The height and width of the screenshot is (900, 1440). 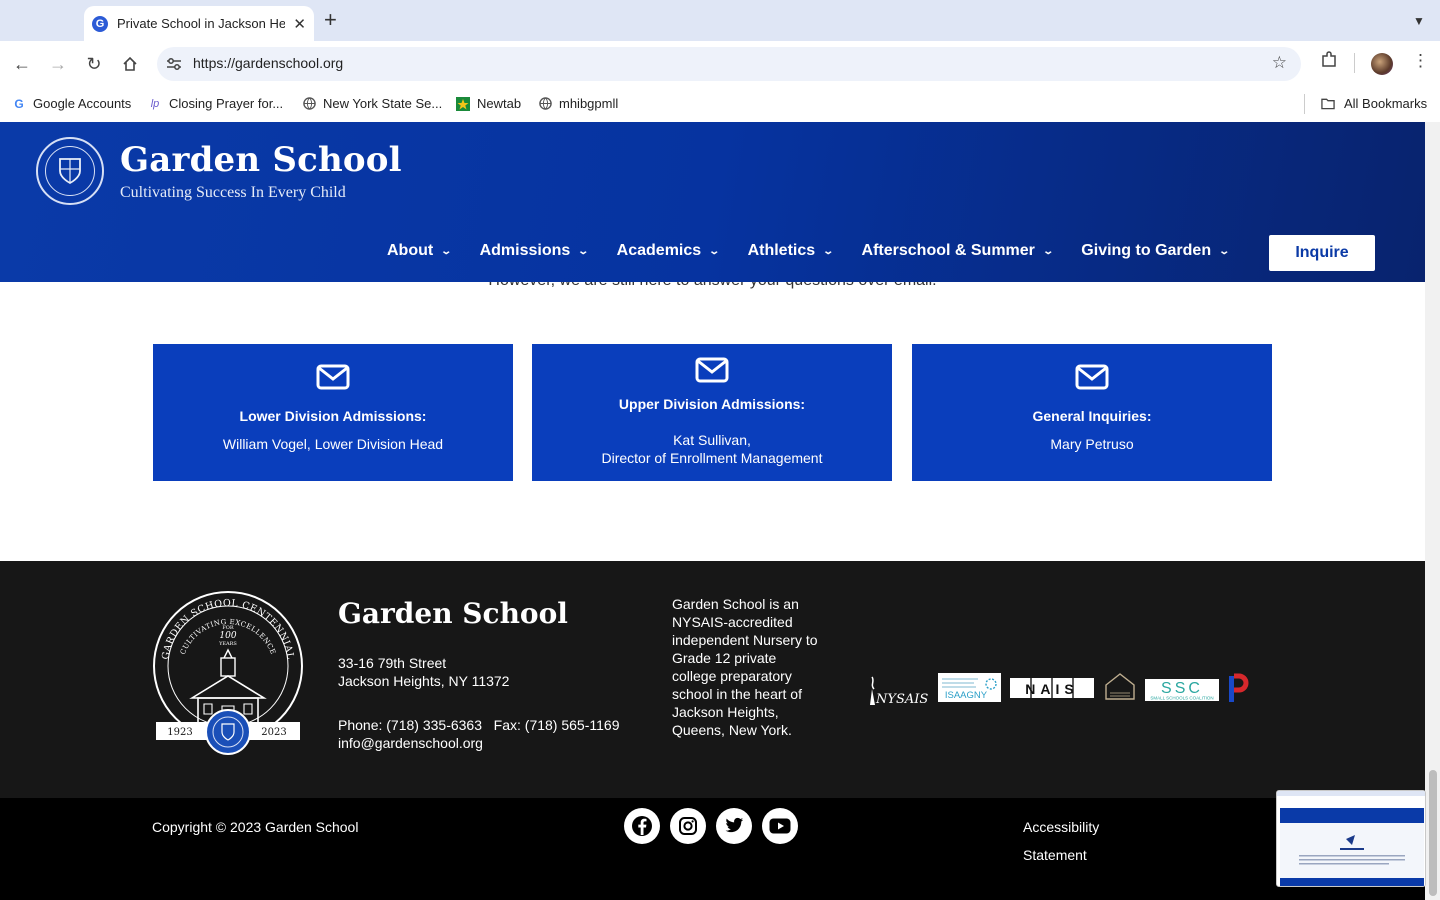 I want to click on tab-search-chevron-icon: ▼, so click(x=1419, y=21).